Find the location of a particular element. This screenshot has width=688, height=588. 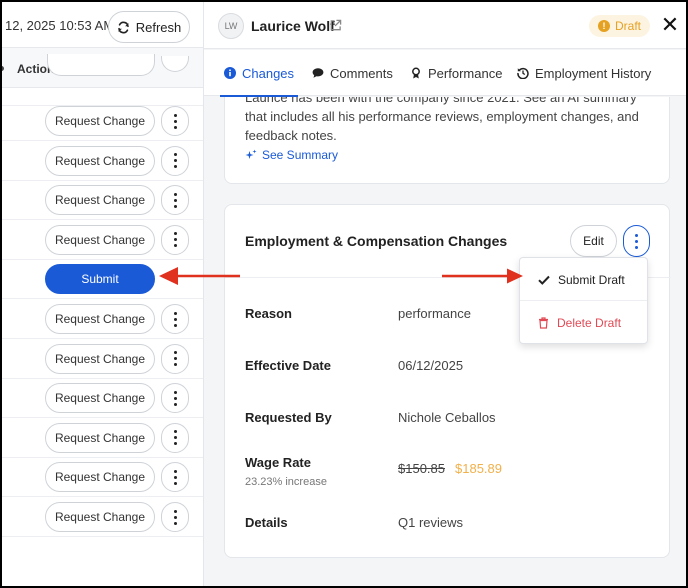

speech-bubble-icon is located at coordinates (318, 73).